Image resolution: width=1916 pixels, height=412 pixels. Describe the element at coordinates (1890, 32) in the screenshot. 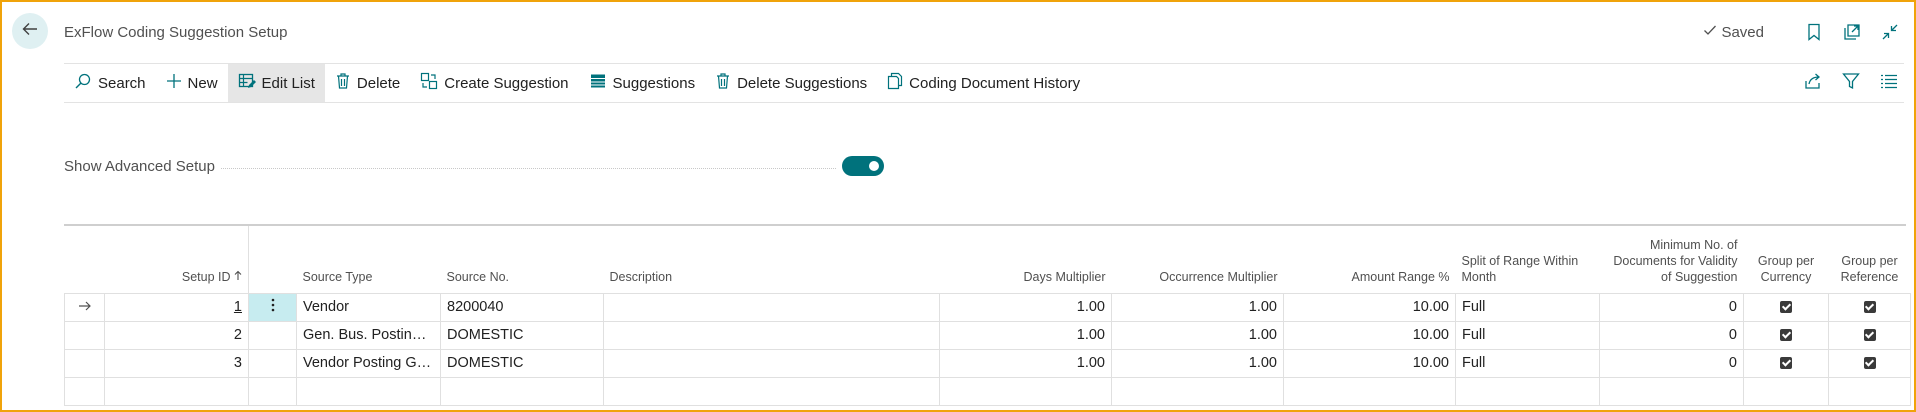

I see `collapse-icon` at that location.